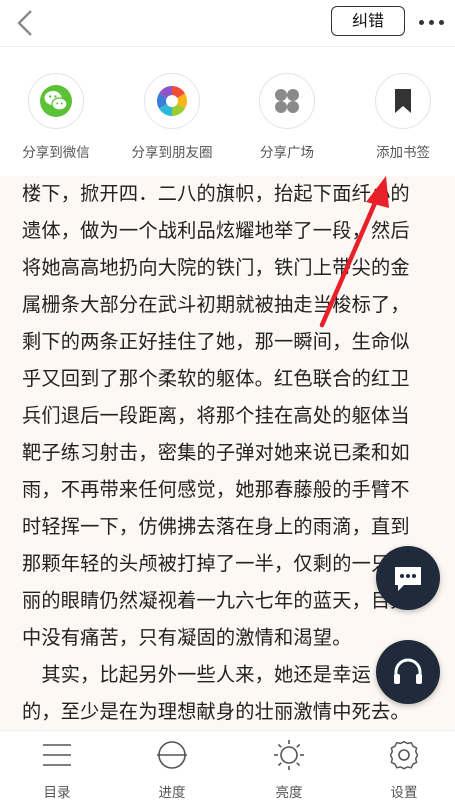 The width and height of the screenshot is (455, 806). What do you see at coordinates (25, 23) in the screenshot?
I see `back-icon` at bounding box center [25, 23].